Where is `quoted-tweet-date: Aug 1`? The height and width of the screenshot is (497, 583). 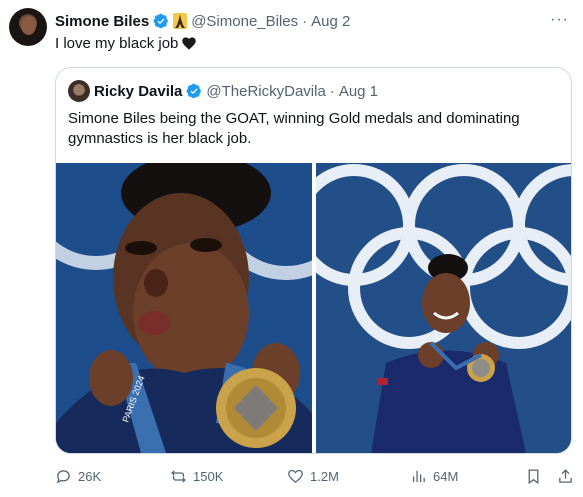 quoted-tweet-date: Aug 1 is located at coordinates (358, 91).